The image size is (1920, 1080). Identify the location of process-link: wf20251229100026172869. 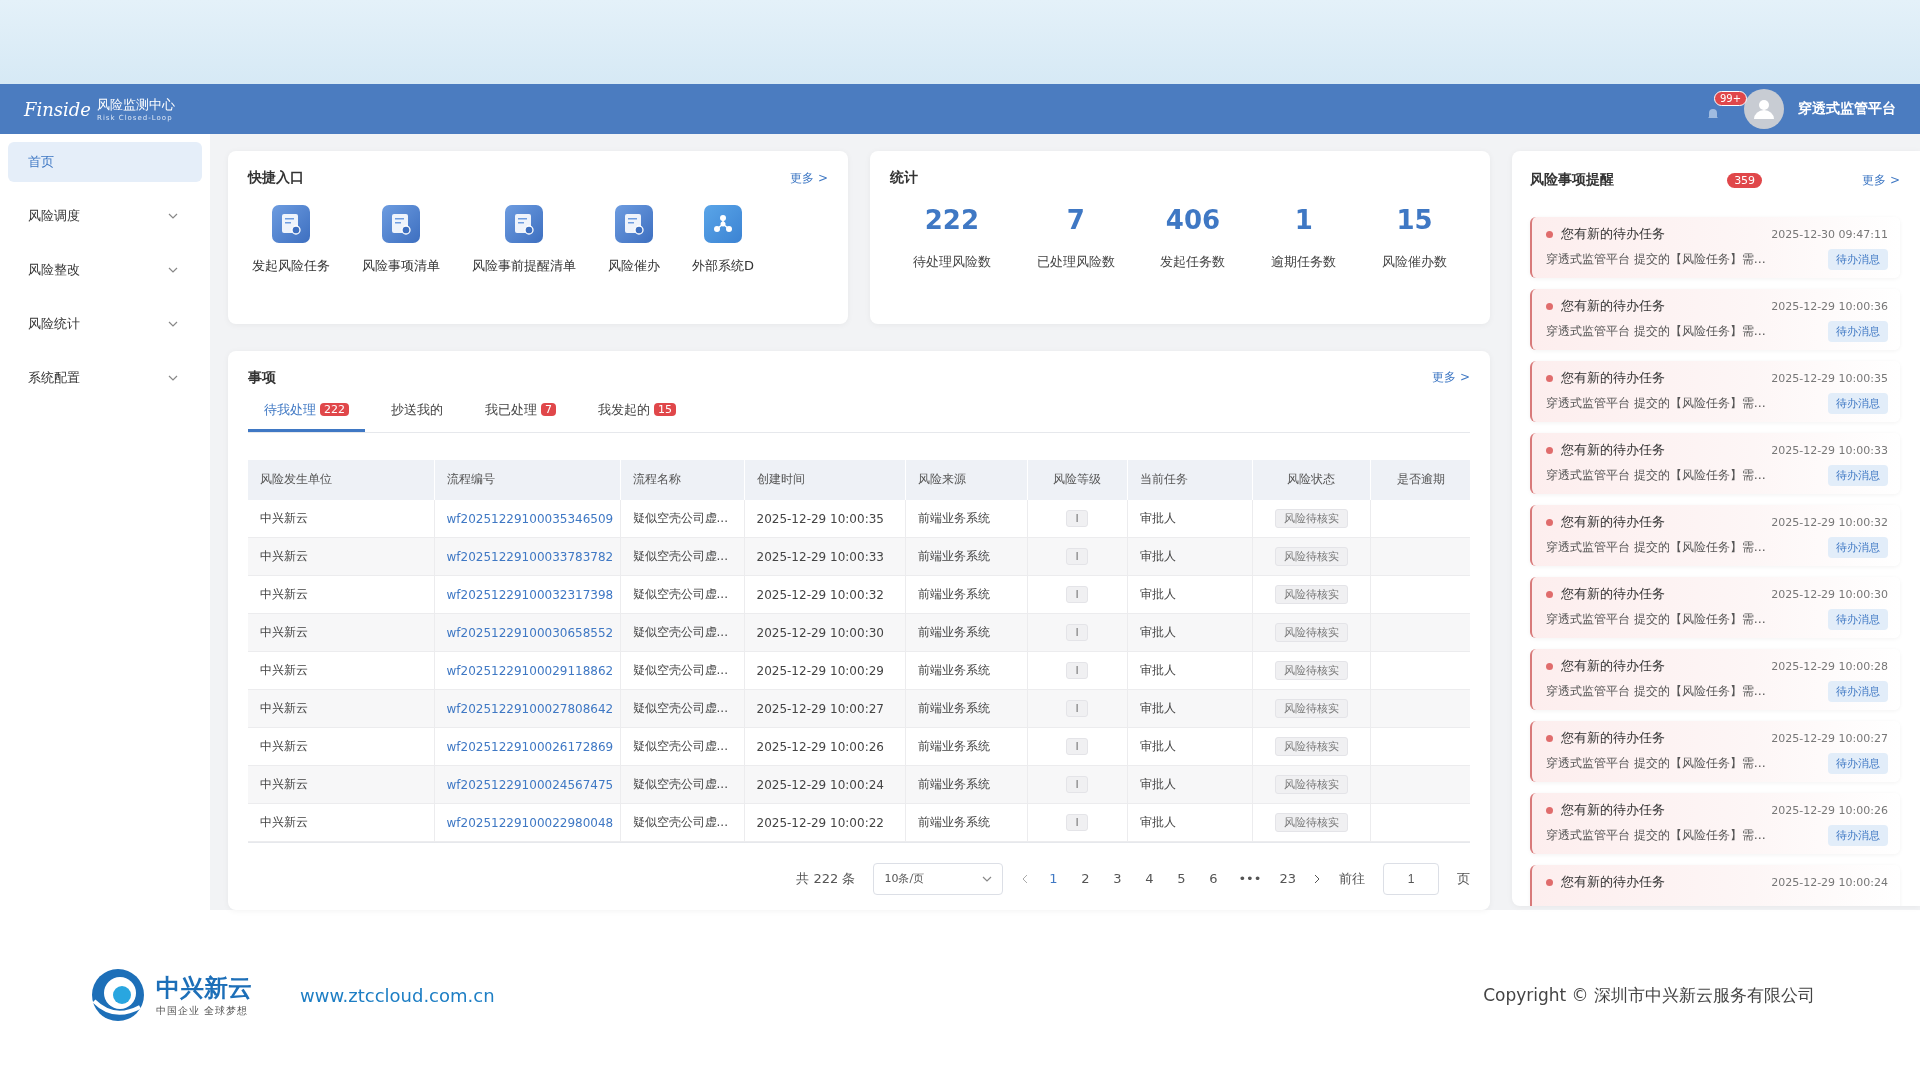
(530, 746).